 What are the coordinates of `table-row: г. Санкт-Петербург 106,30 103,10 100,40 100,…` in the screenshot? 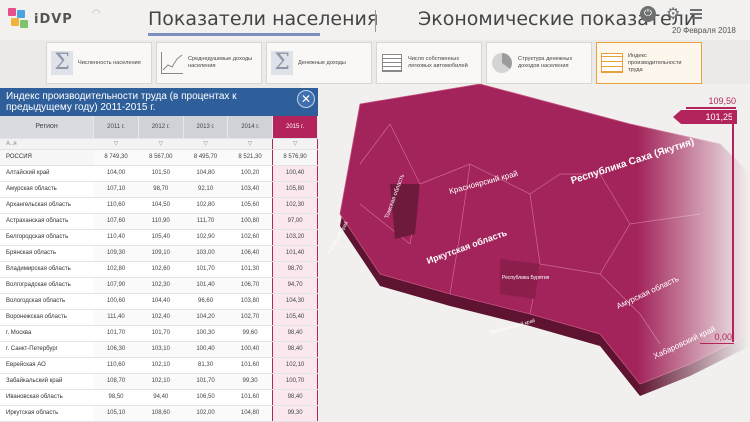 It's located at (159, 349).